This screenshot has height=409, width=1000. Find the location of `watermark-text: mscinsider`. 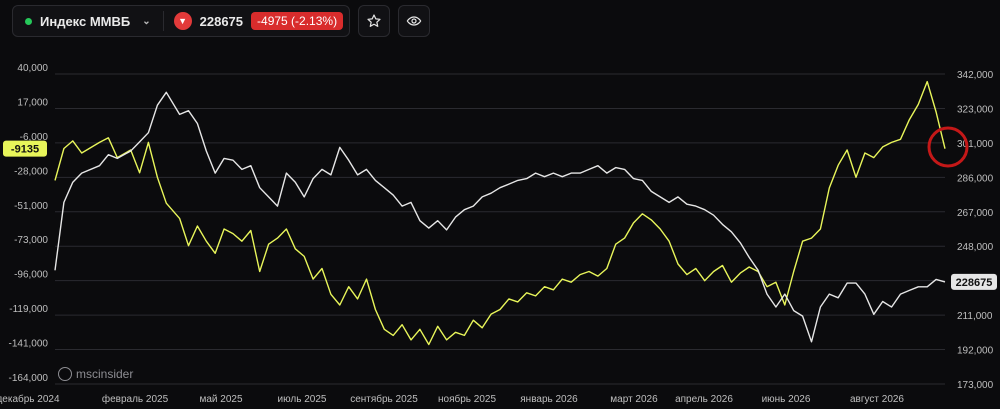

watermark-text: mscinsider is located at coordinates (105, 374).